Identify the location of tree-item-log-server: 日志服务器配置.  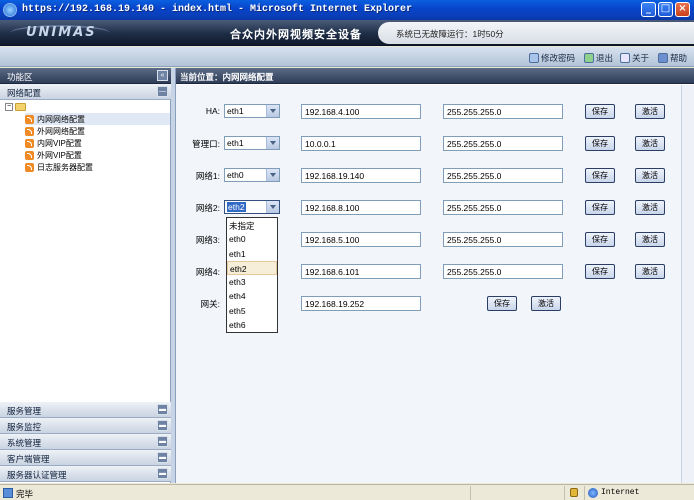
(97, 167).